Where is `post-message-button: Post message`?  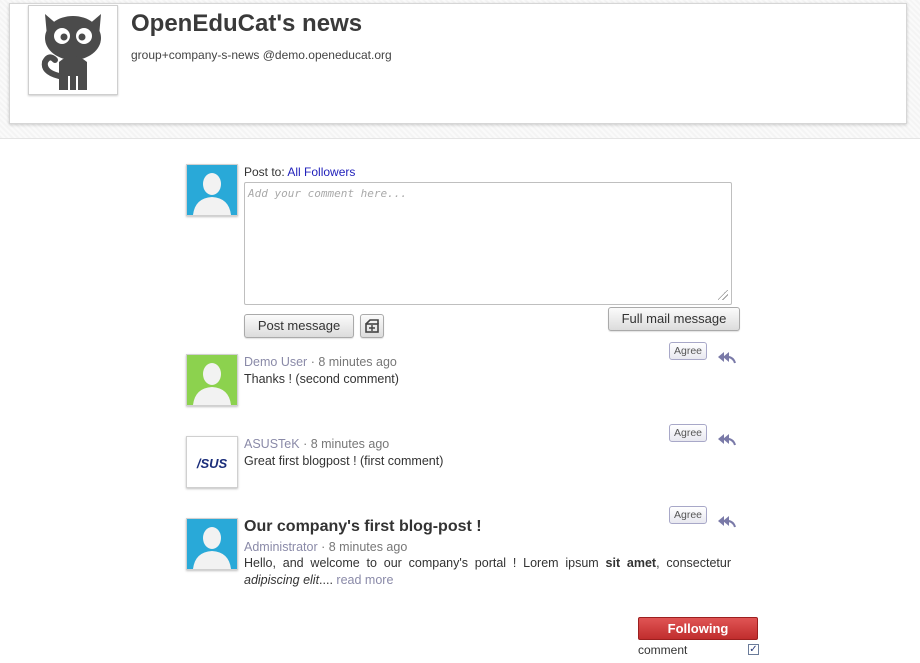
post-message-button: Post message is located at coordinates (299, 326).